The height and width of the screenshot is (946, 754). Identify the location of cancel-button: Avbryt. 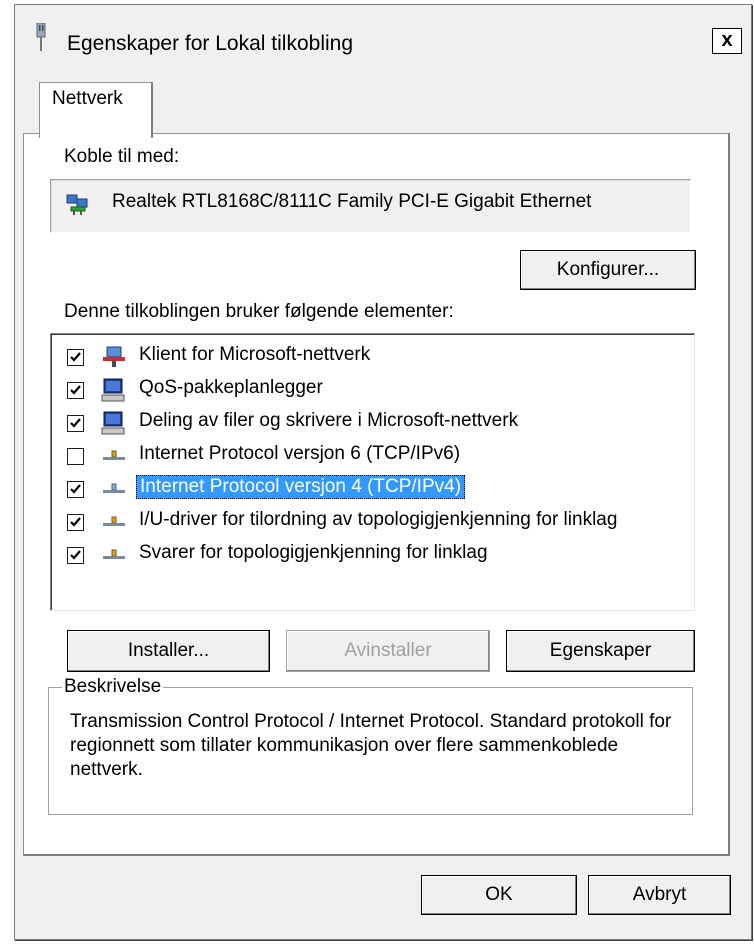
(659, 895).